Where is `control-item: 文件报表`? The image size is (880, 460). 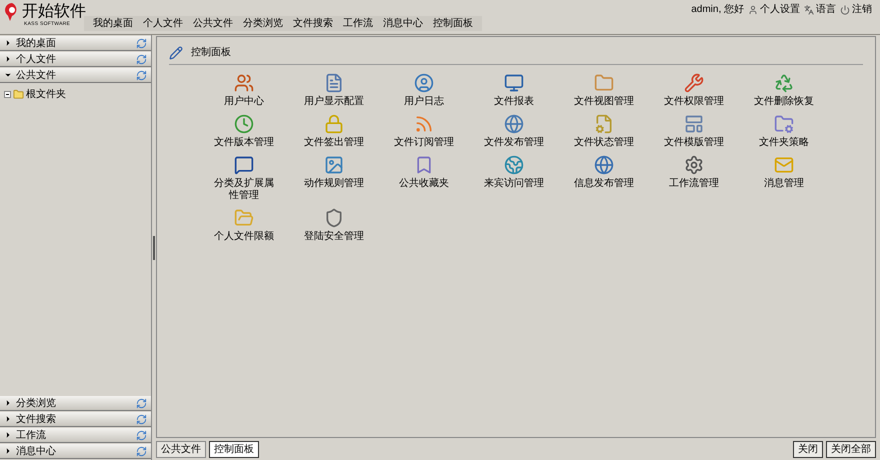
control-item: 文件报表 is located at coordinates (514, 90).